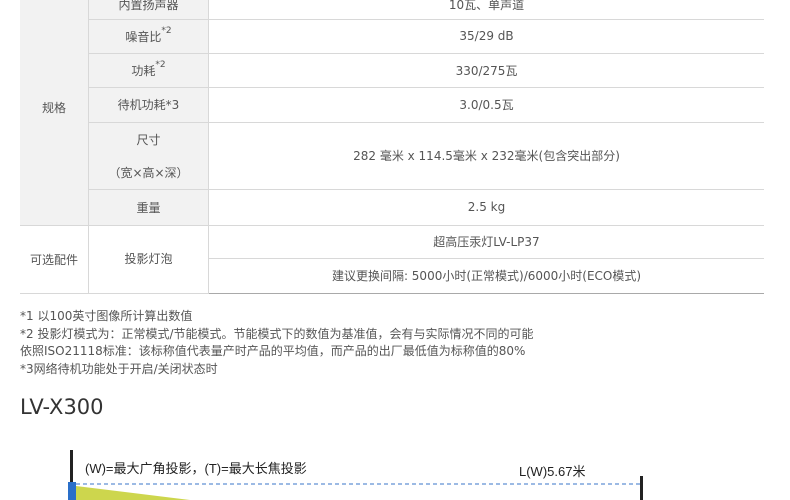 The height and width of the screenshot is (500, 790). What do you see at coordinates (72, 491) in the screenshot?
I see `screen-marker` at bounding box center [72, 491].